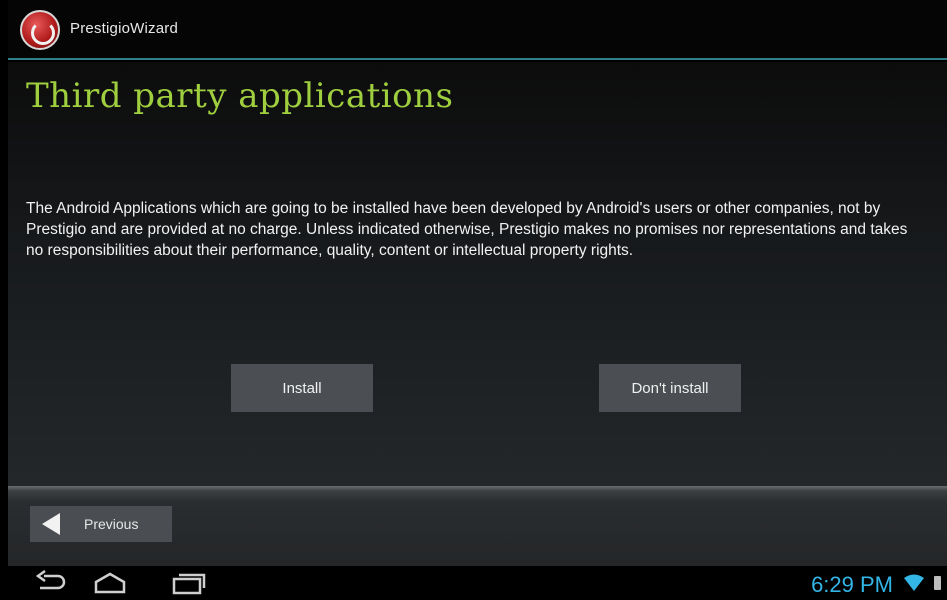  I want to click on battery-icon, so click(937, 583).